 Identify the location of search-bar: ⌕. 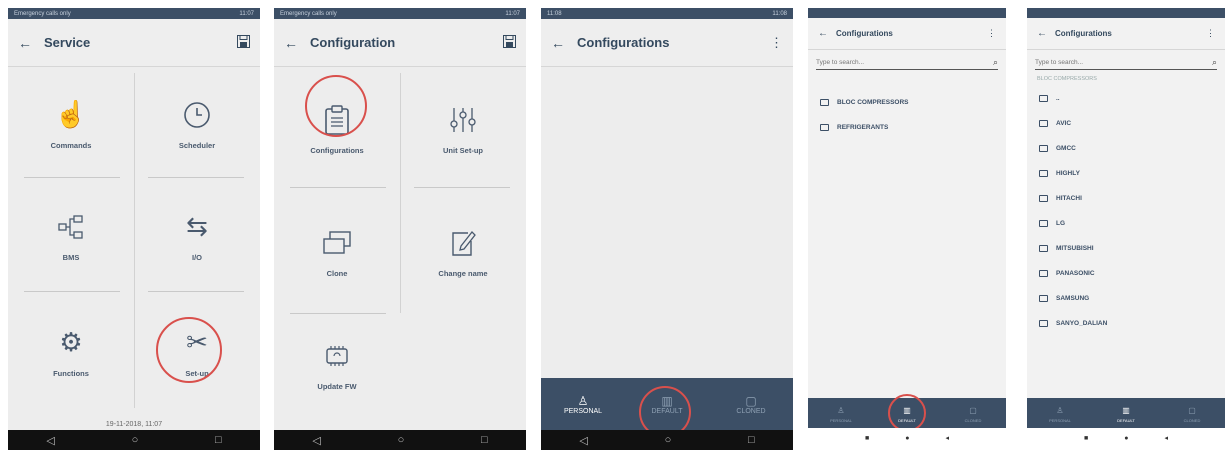
(907, 63).